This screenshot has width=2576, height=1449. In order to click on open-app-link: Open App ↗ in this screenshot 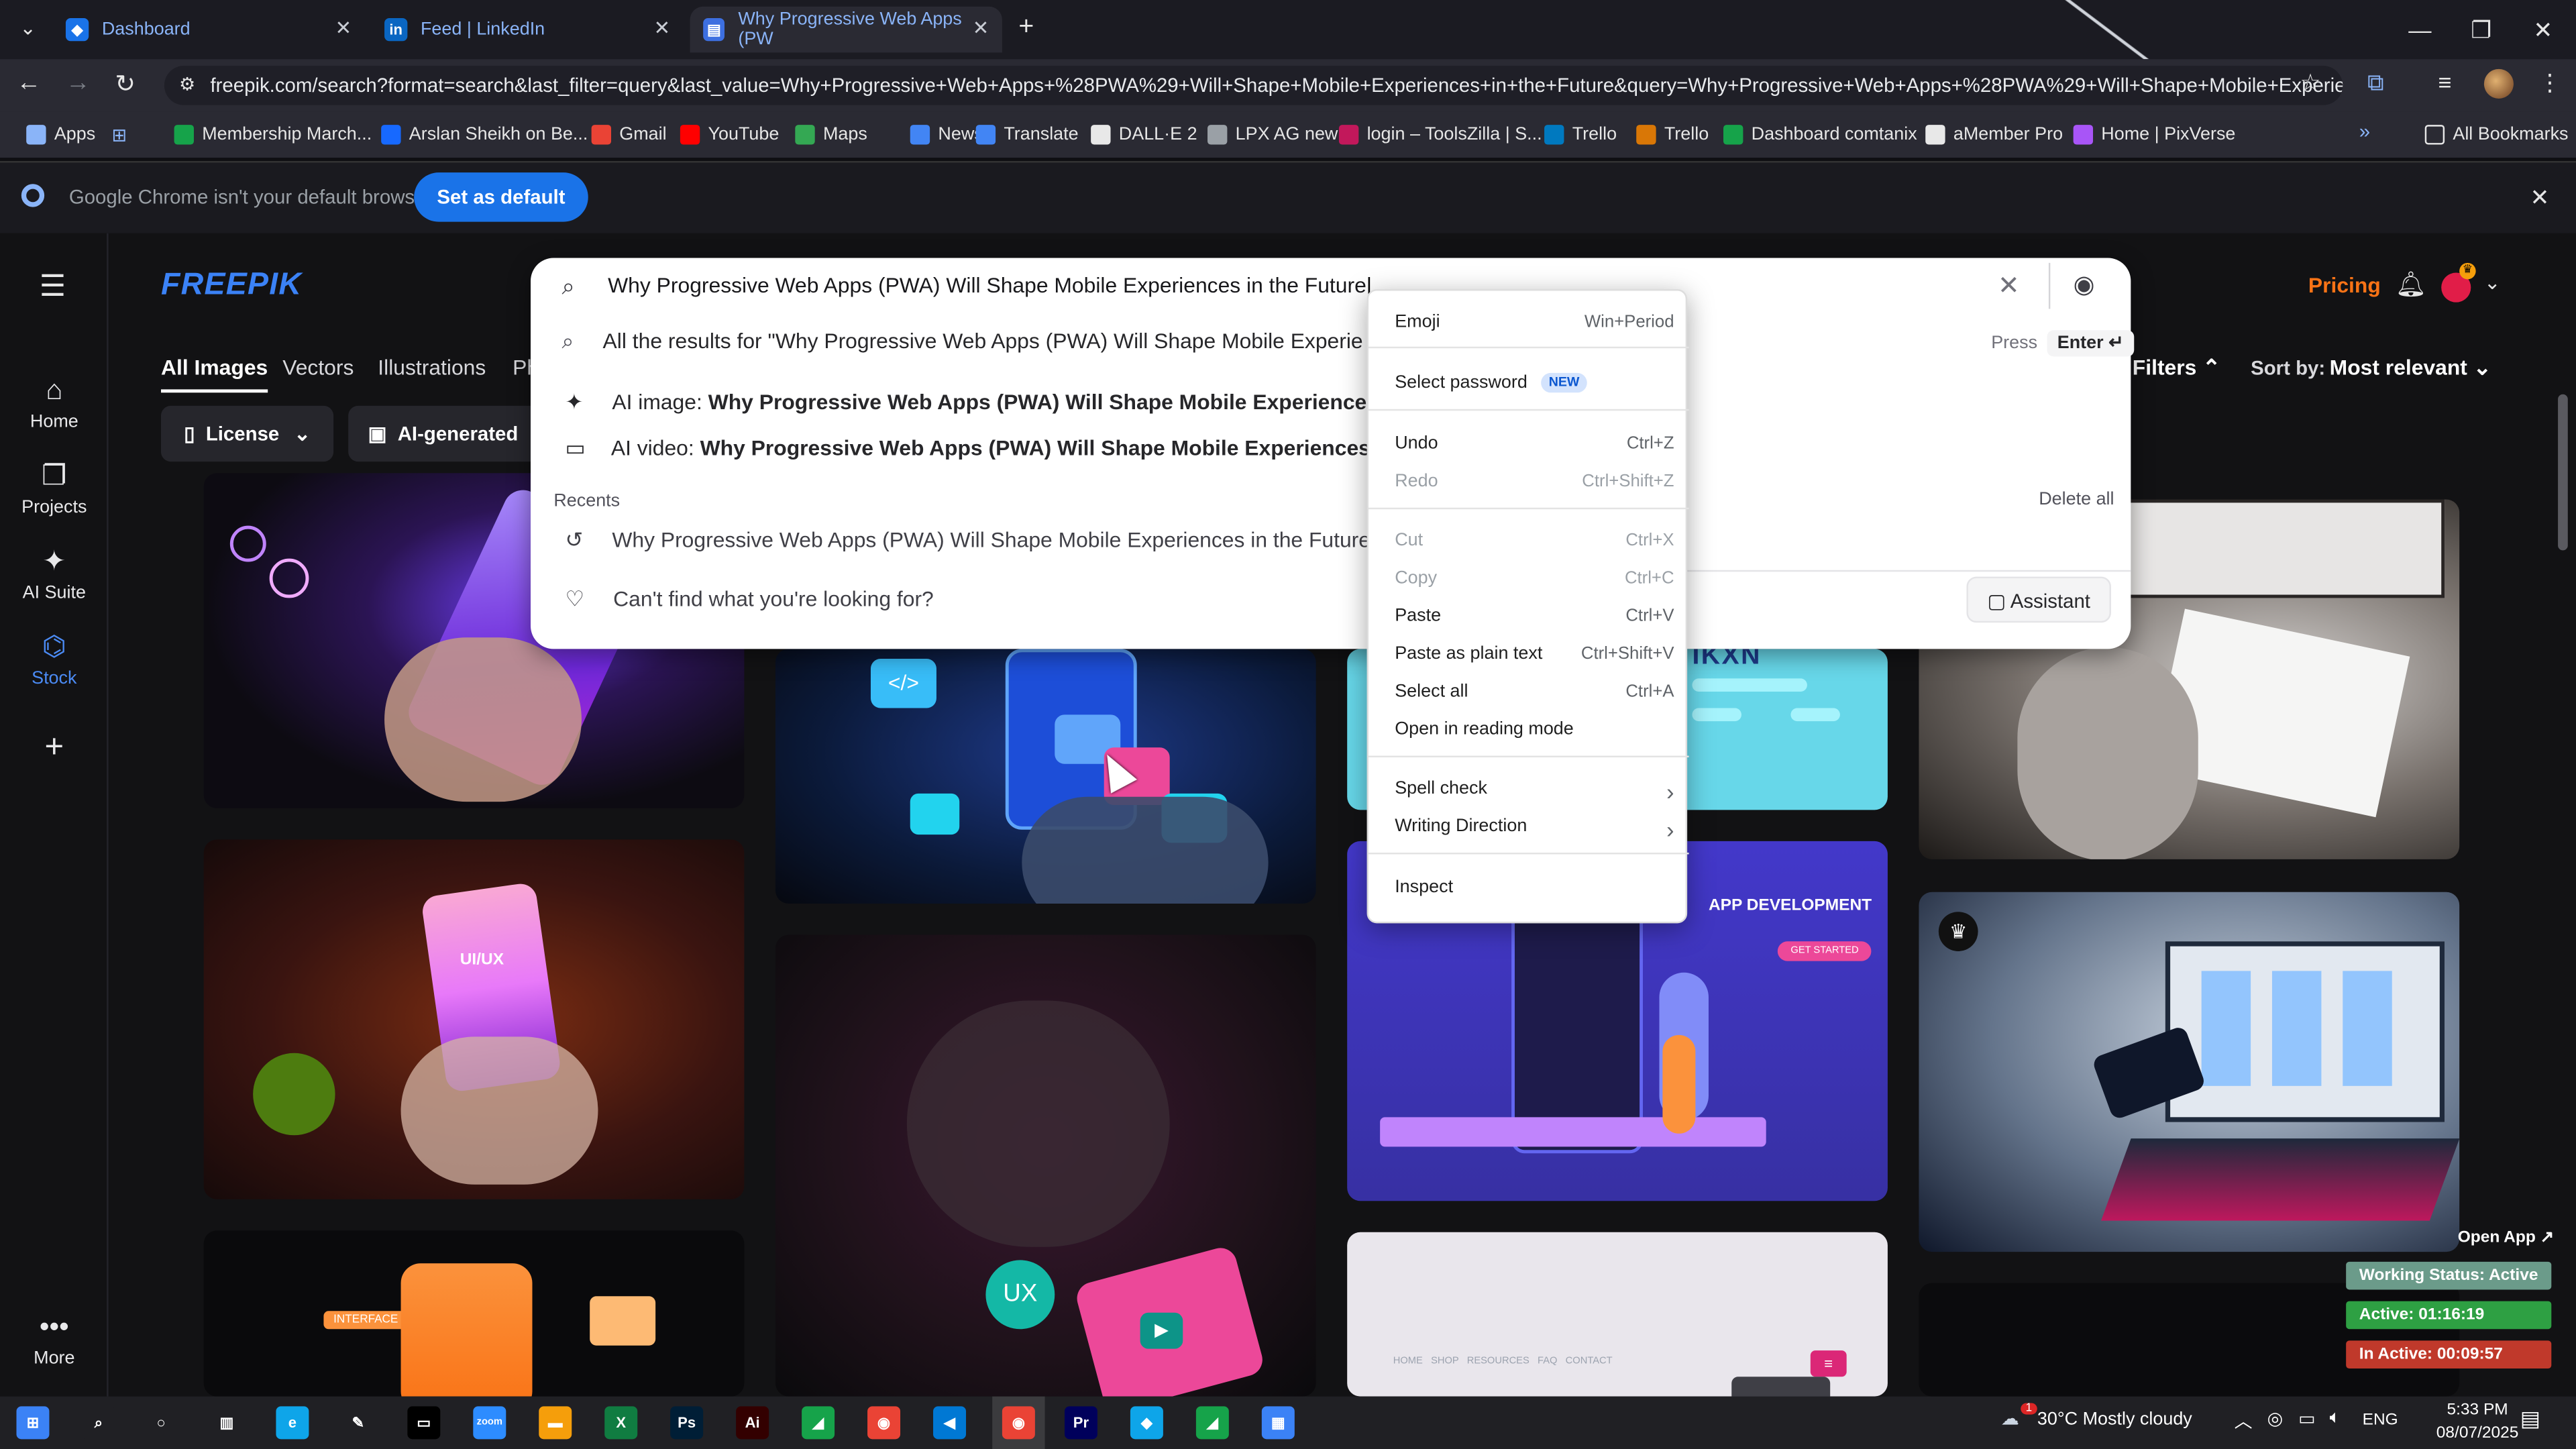, I will do `click(2506, 1238)`.